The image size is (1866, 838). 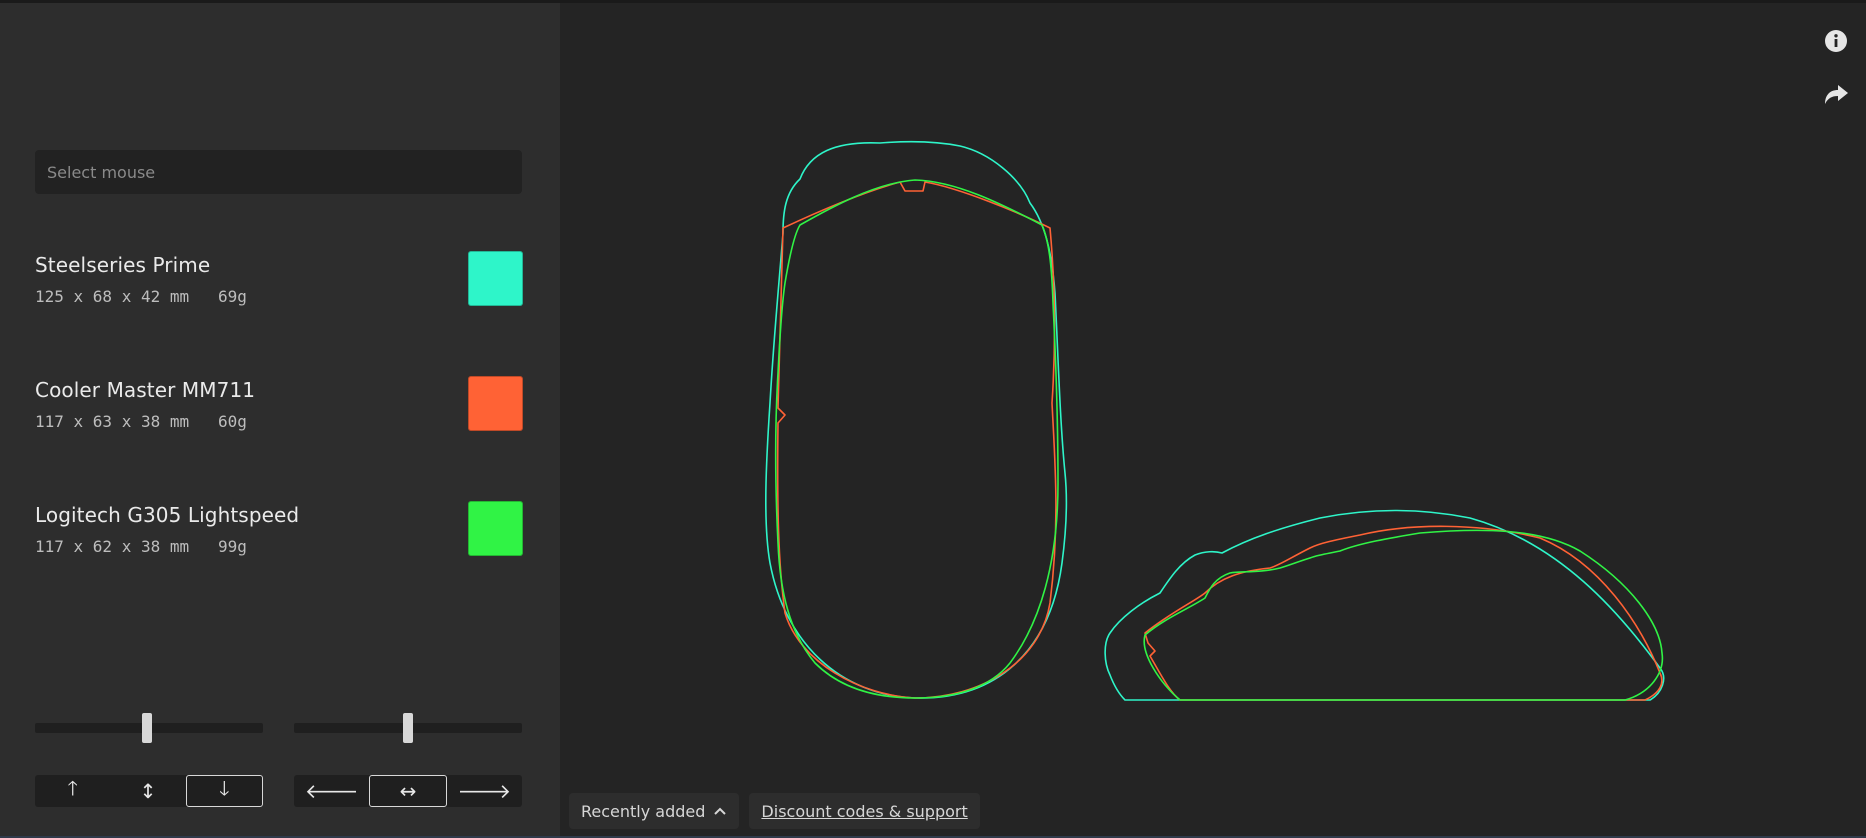 I want to click on right-arrow-icon: 🡒, so click(x=484, y=791).